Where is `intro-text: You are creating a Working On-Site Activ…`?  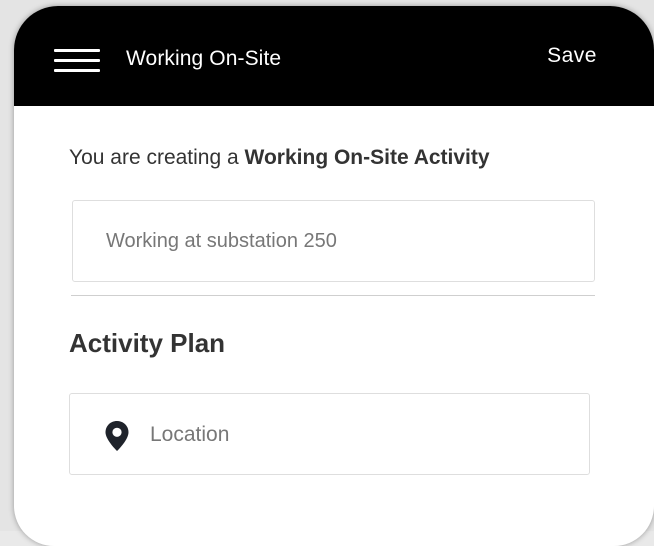 intro-text: You are creating a Working On-Site Activ… is located at coordinates (279, 158).